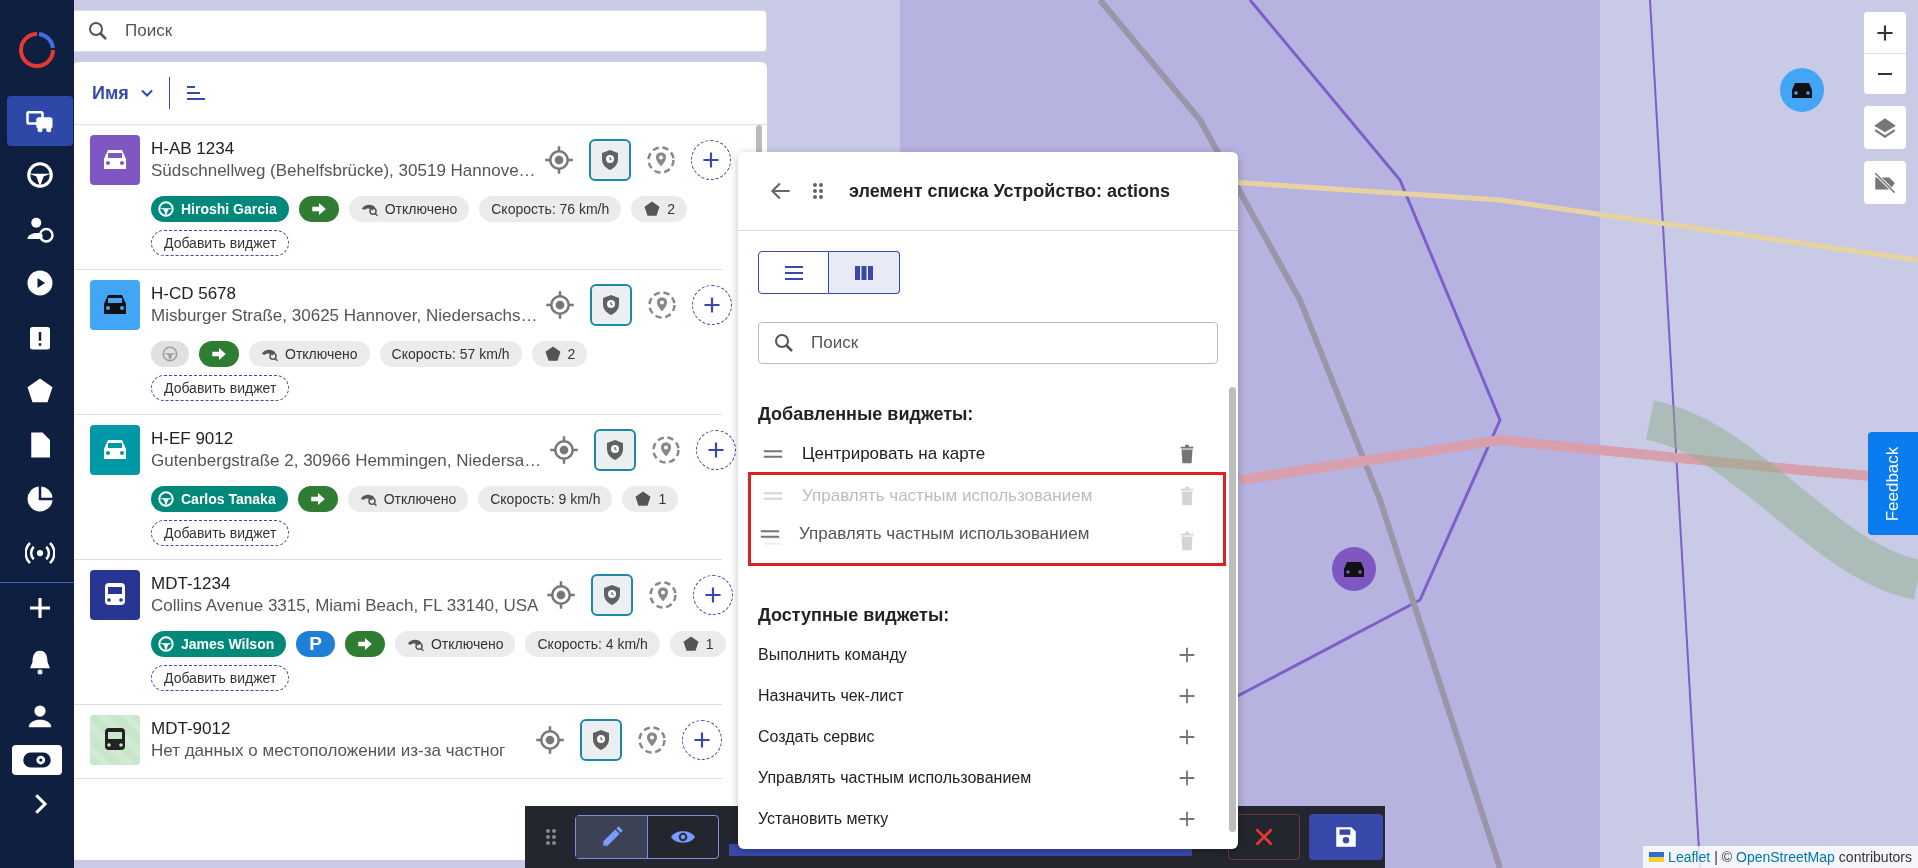  Describe the element at coordinates (1885, 74) in the screenshot. I see `minus-icon` at that location.